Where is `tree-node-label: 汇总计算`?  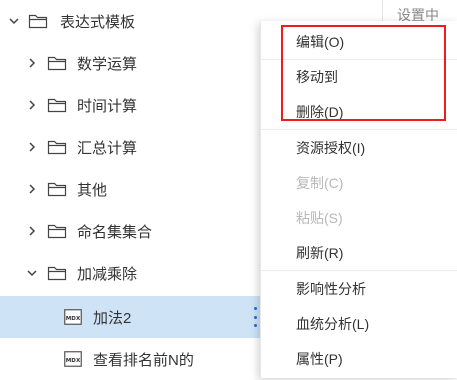 tree-node-label: 汇总计算 is located at coordinates (107, 148).